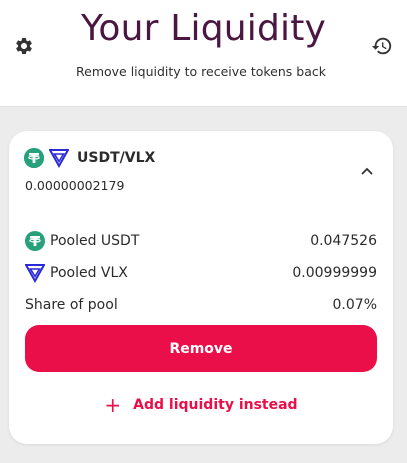 This screenshot has width=407, height=463. Describe the element at coordinates (116, 158) in the screenshot. I see `pair-name: USDT/VLX` at that location.